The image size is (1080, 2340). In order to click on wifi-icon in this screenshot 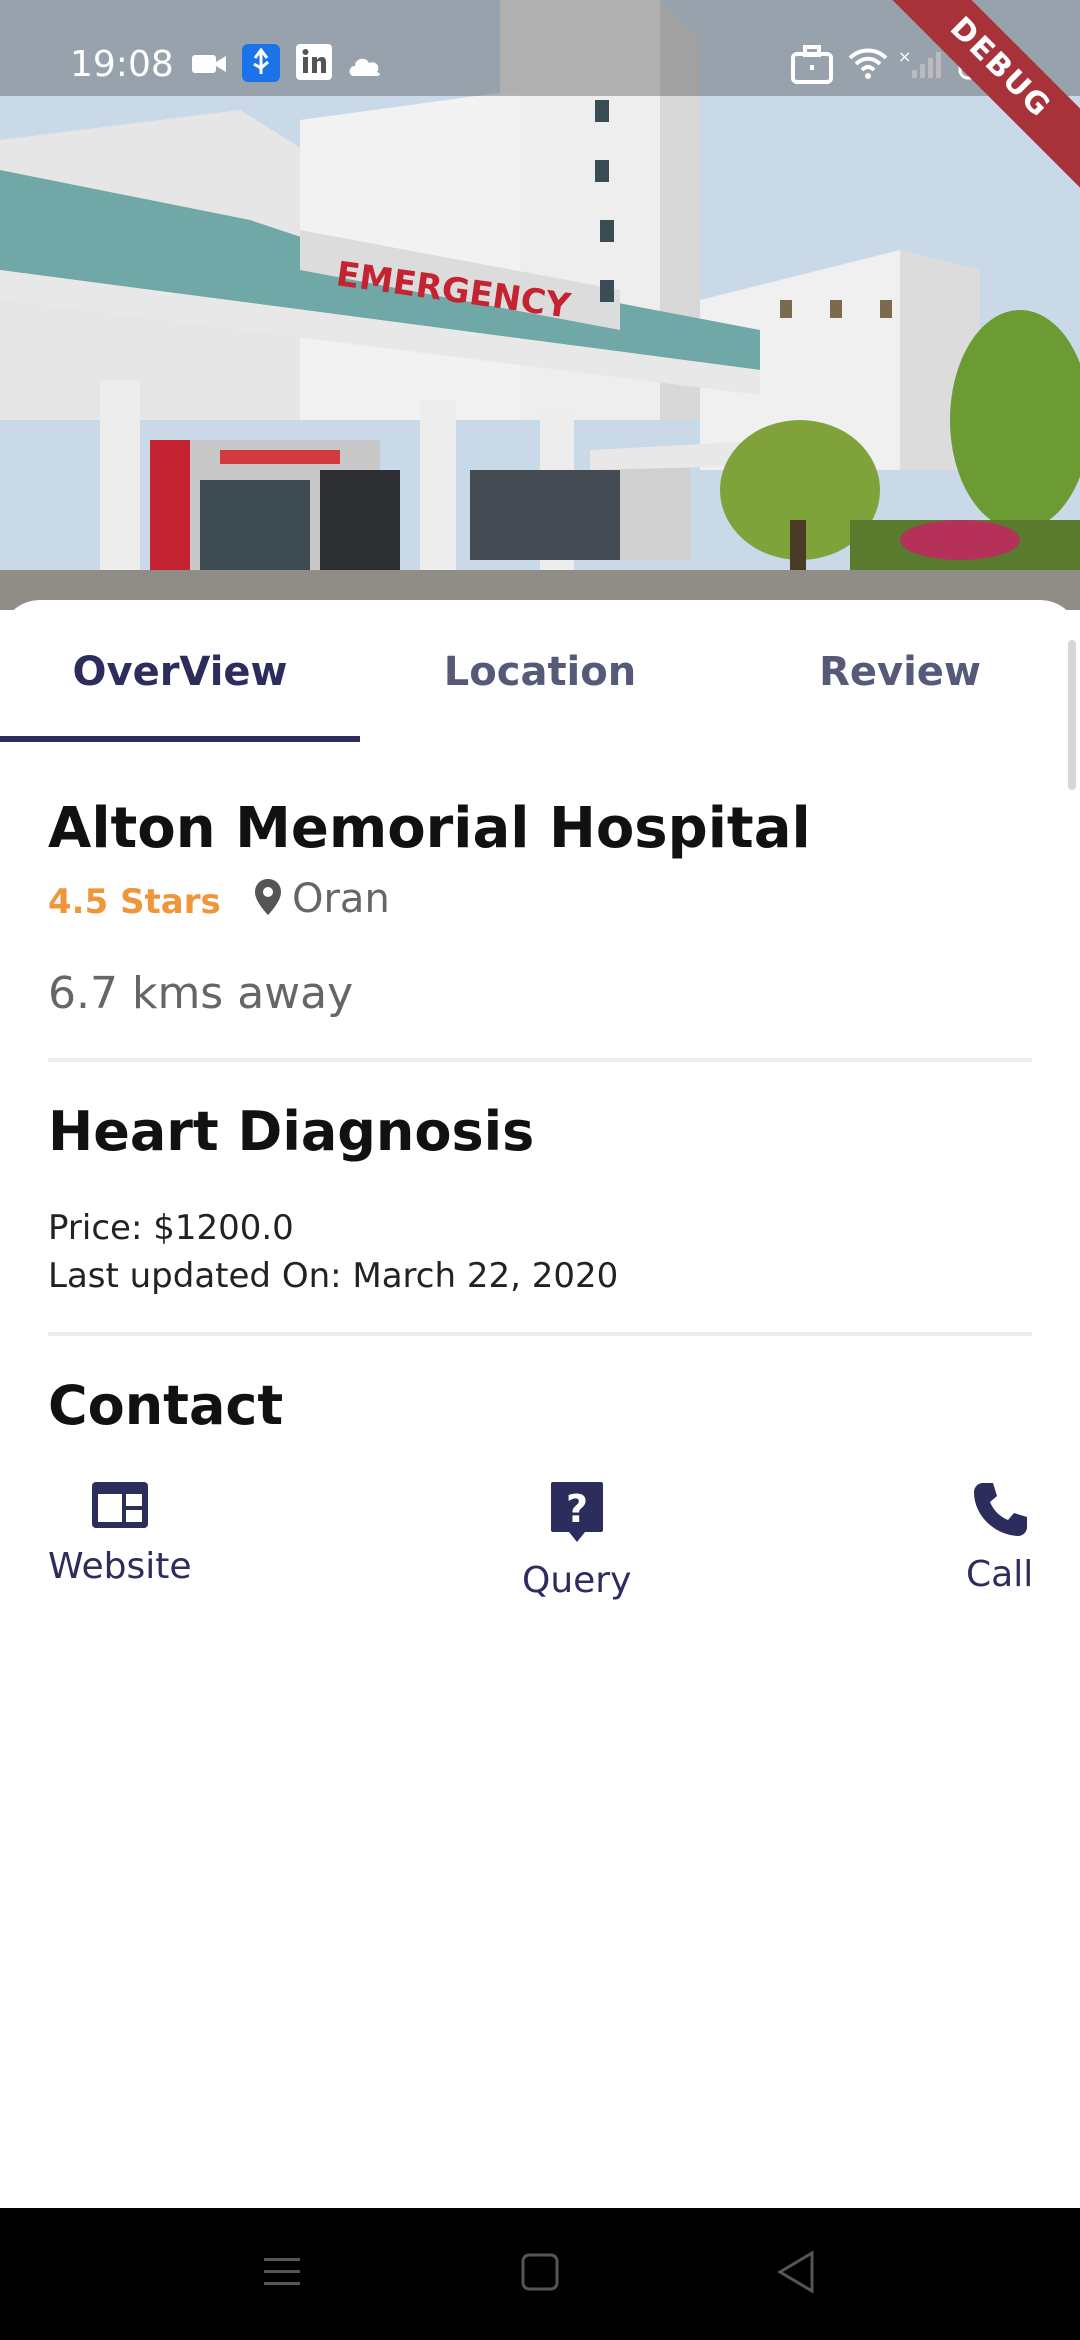, I will do `click(868, 65)`.